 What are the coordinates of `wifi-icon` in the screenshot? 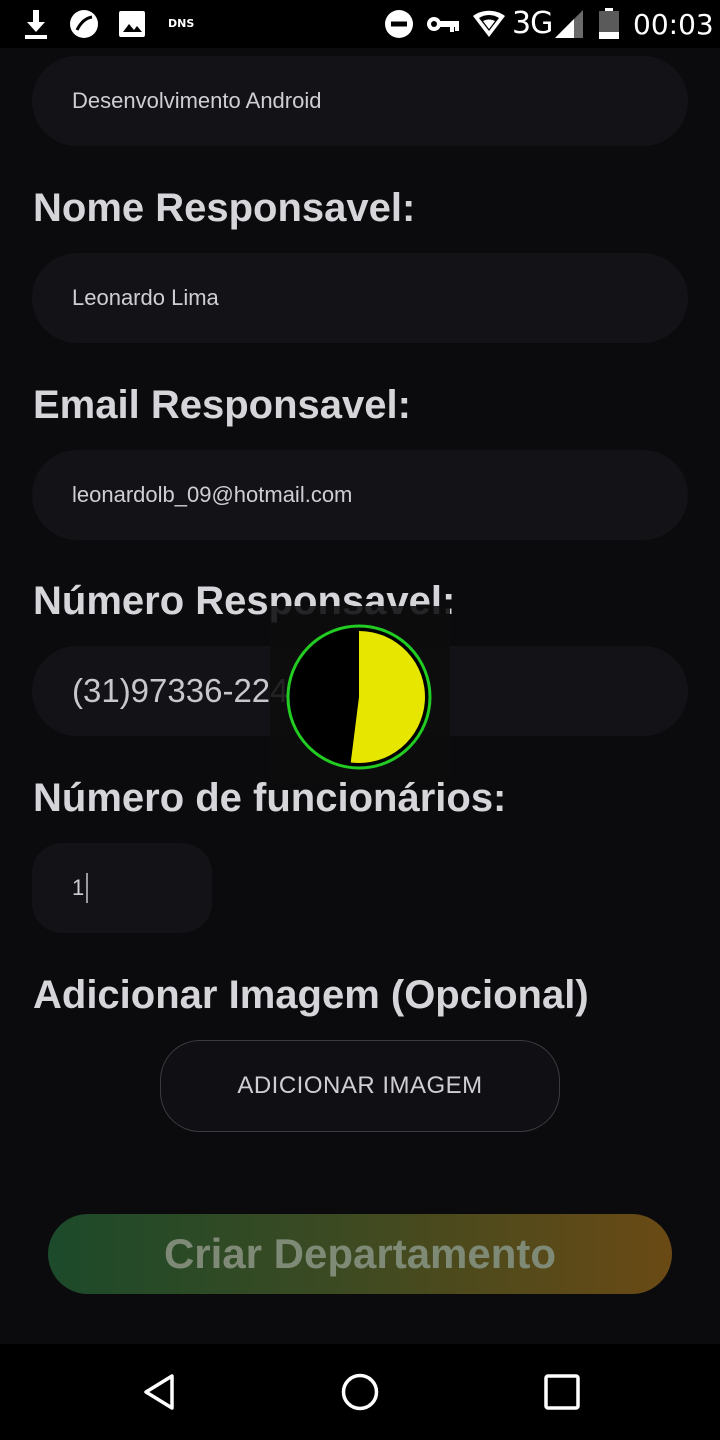 It's located at (489, 24).